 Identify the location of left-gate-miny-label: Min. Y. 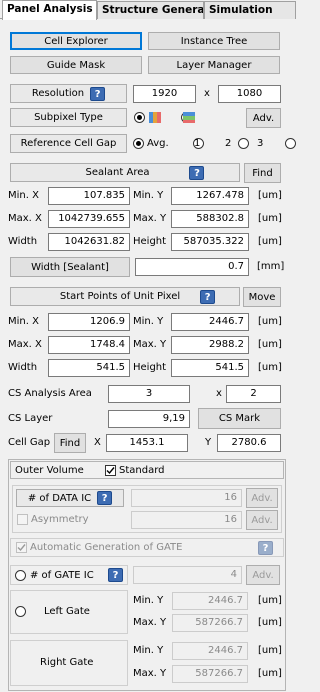
(148, 600).